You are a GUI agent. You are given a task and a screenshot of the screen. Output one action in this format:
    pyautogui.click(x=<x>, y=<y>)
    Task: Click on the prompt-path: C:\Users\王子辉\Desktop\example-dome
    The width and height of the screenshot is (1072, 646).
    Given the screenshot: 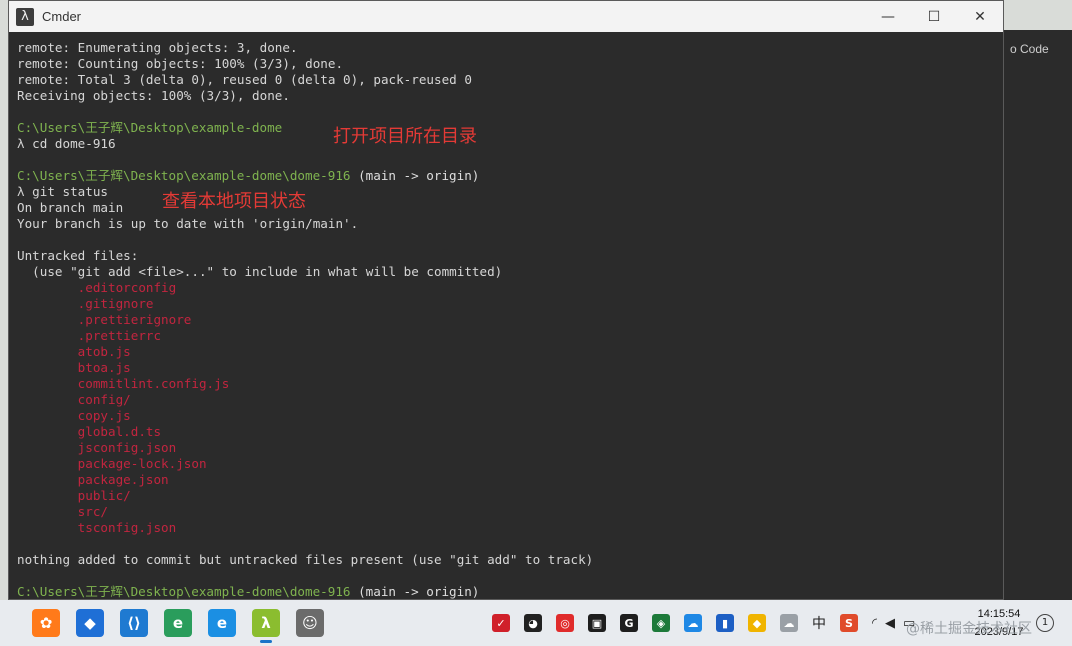 What is the action you would take?
    pyautogui.click(x=150, y=127)
    